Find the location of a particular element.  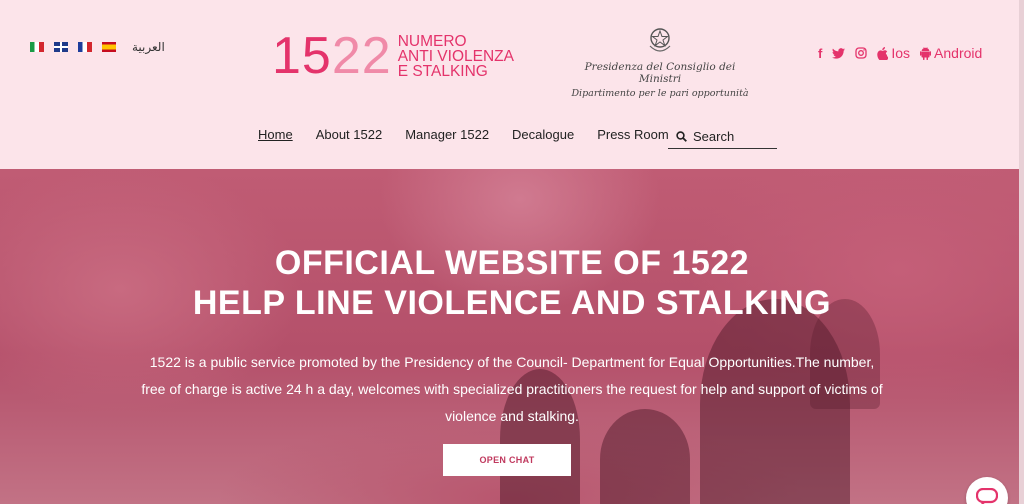

android-label: Android is located at coordinates (958, 53).